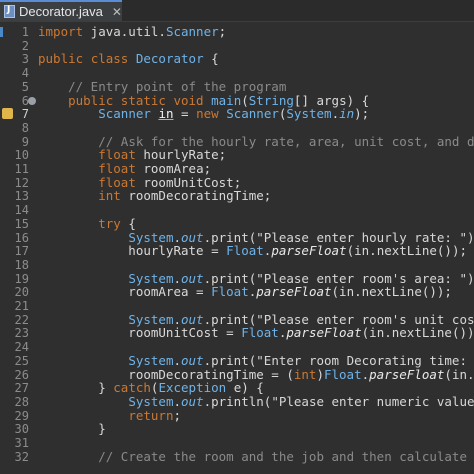  Describe the element at coordinates (237, 210) in the screenshot. I see `code-line: 14` at that location.